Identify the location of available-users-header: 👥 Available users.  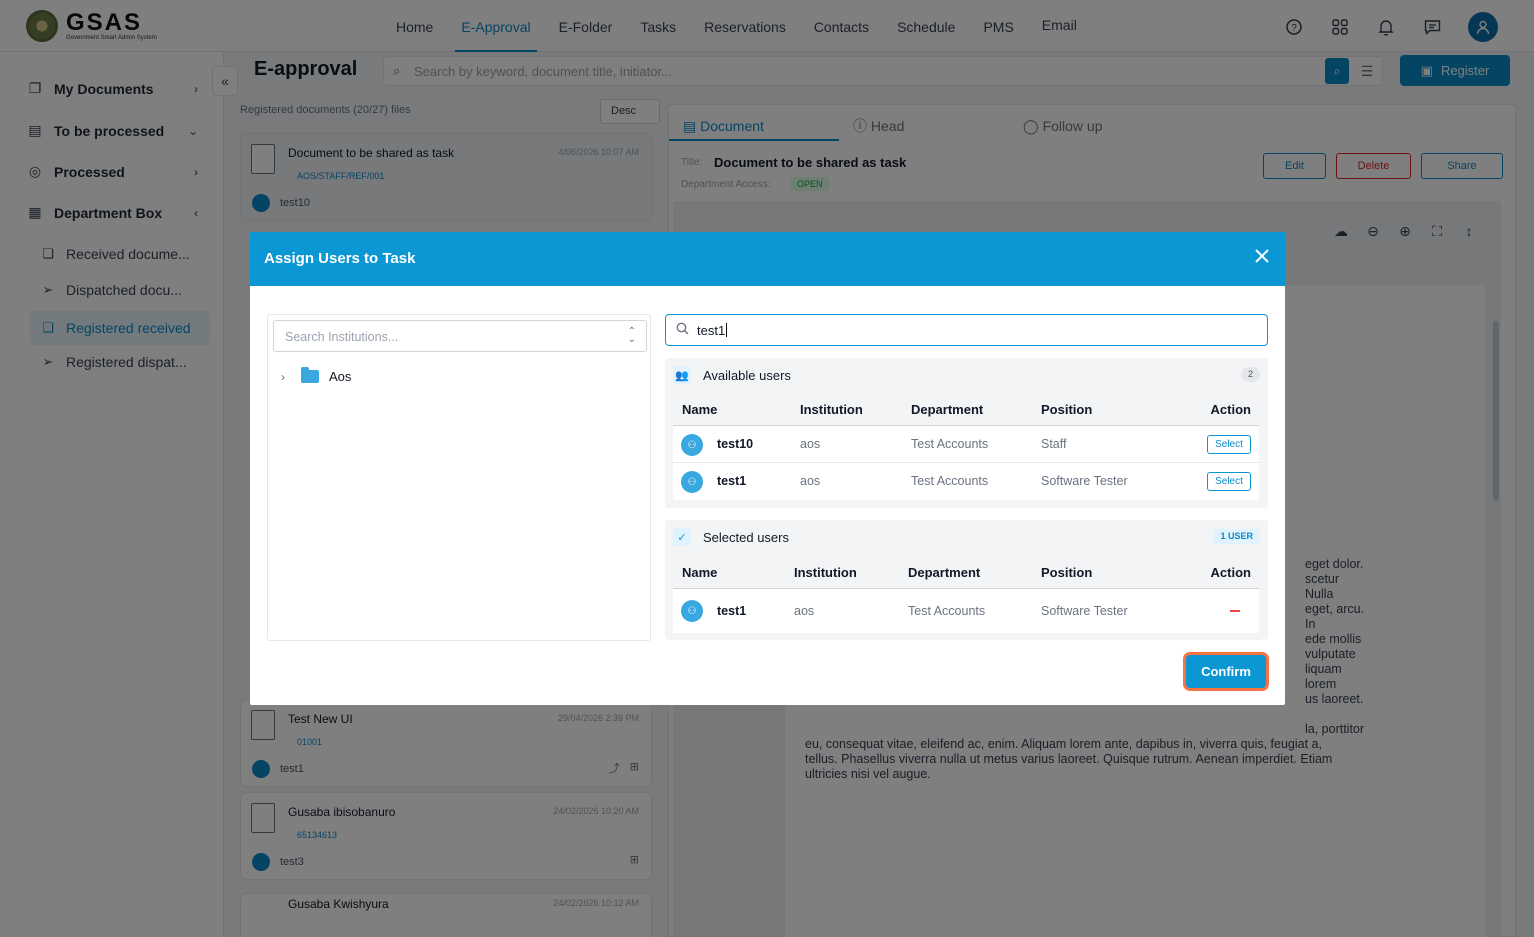
(732, 375).